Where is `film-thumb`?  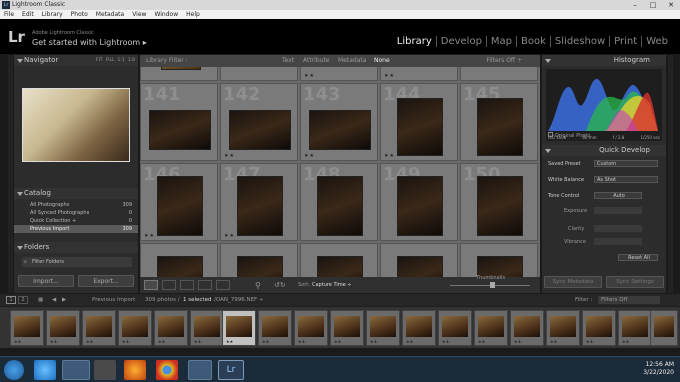 film-thumb is located at coordinates (664, 328).